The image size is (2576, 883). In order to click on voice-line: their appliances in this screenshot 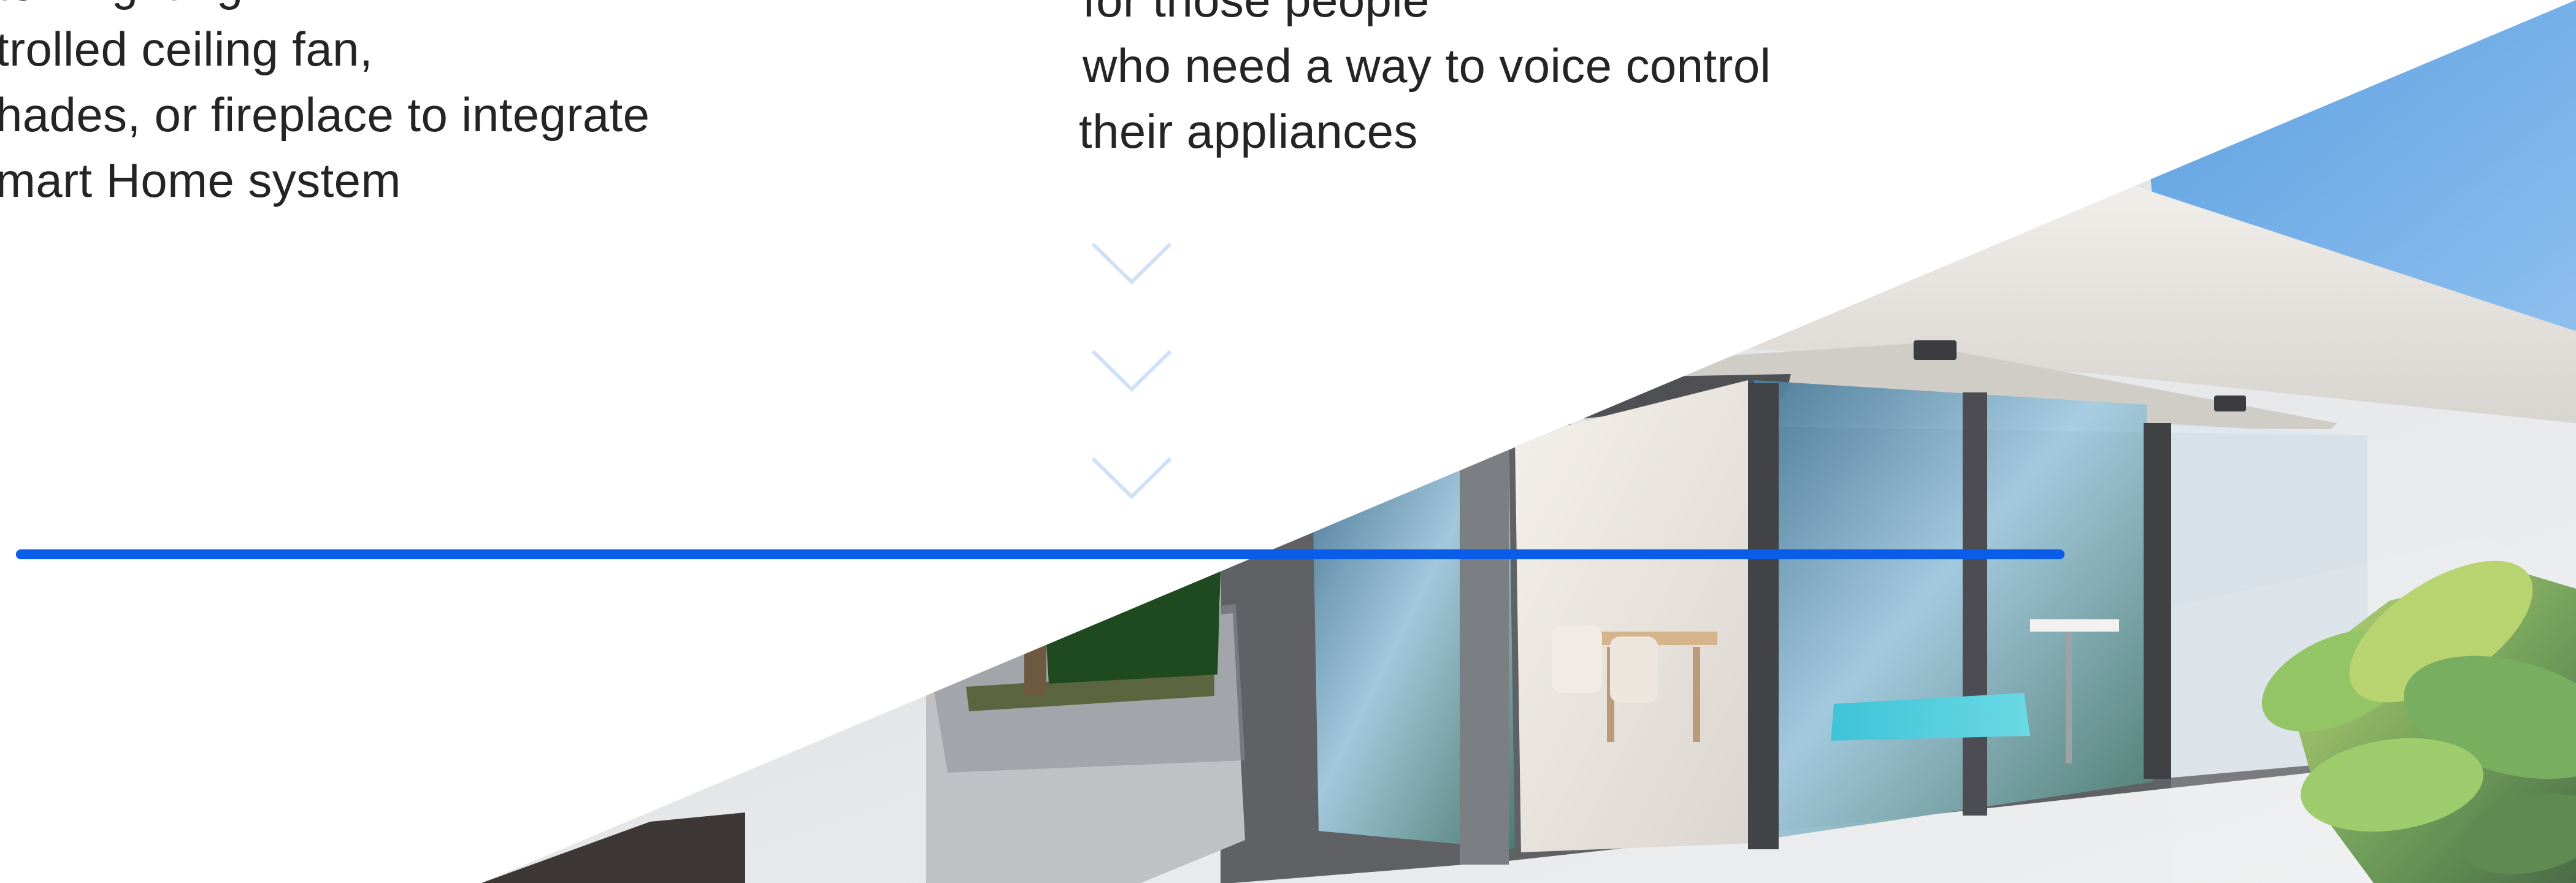, I will do `click(1248, 131)`.